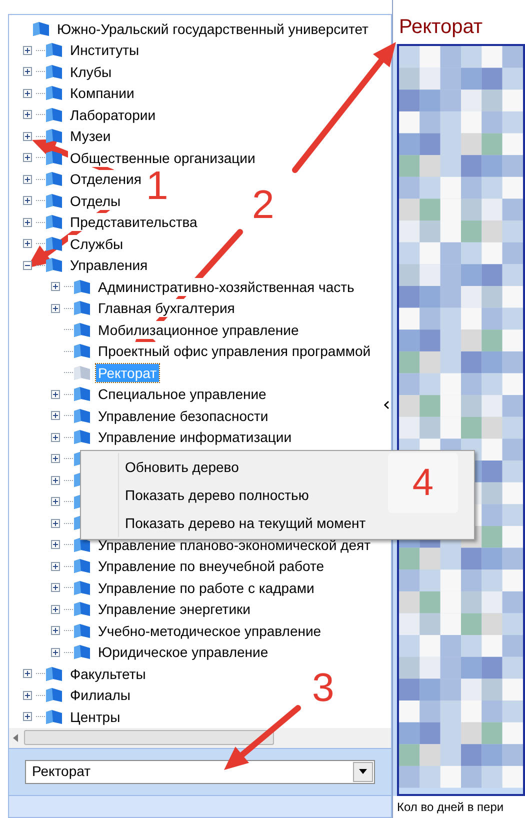 This screenshot has width=525, height=818. What do you see at coordinates (106, 179) in the screenshot?
I see `tree-item: Отделения` at bounding box center [106, 179].